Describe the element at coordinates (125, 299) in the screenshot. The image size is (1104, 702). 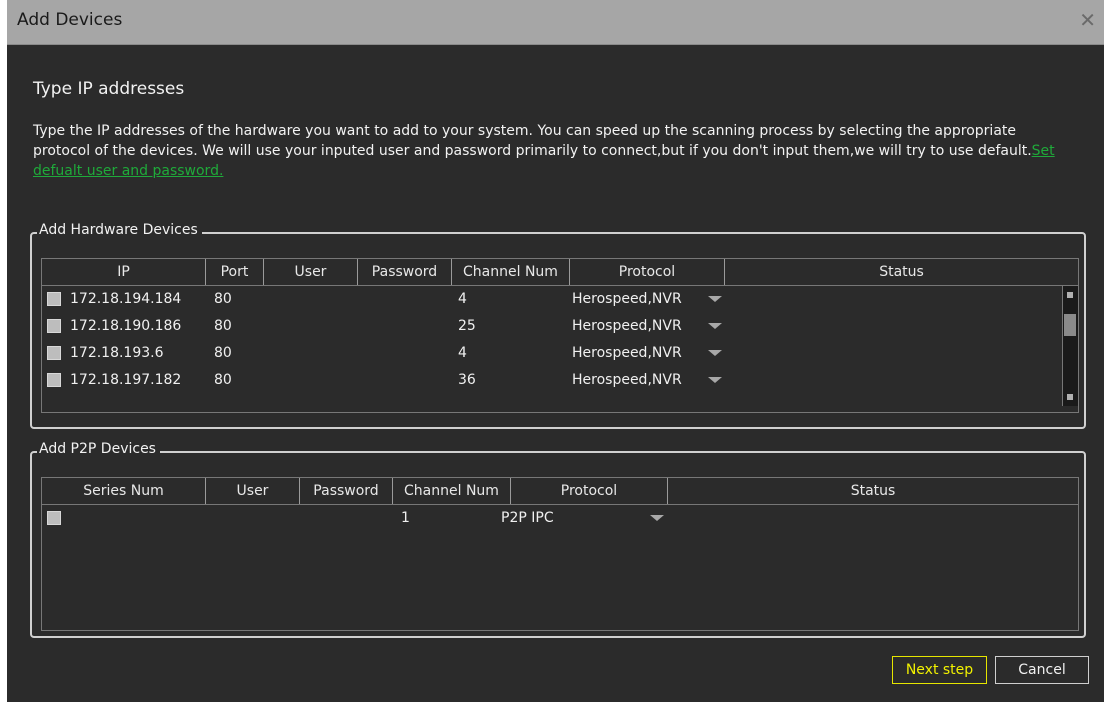
I see `ip-cell: 172.18.194.184` at that location.